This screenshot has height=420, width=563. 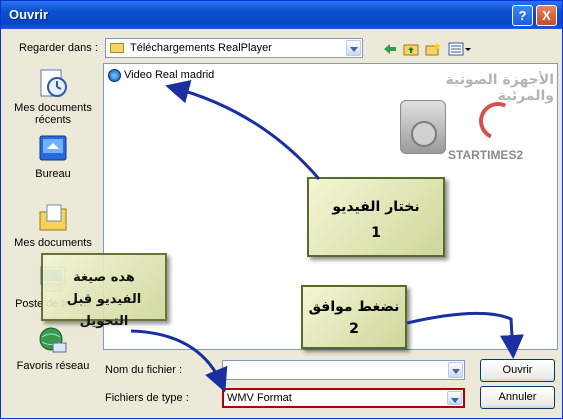 I want to click on media-player-logo, so click(x=423, y=127).